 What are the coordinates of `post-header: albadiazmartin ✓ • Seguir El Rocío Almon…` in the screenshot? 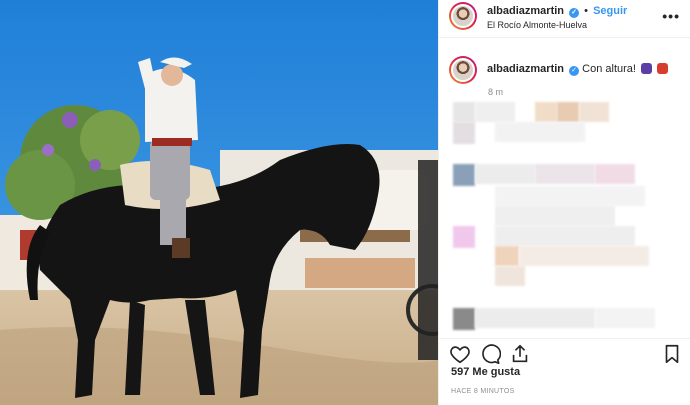 It's located at (564, 19).